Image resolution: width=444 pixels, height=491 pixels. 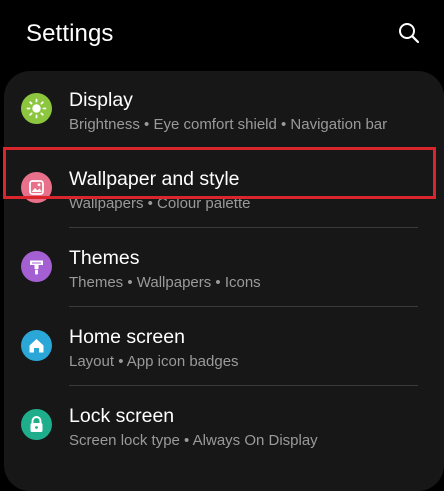 I want to click on settings-item-title: Home screen, so click(x=127, y=337).